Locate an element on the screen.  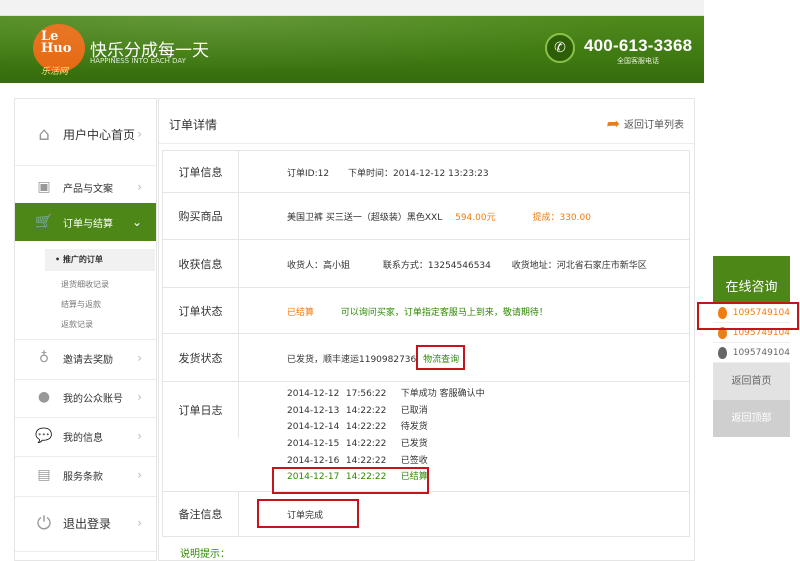
sidebar-item-label: 退出登录 is located at coordinates (87, 523).